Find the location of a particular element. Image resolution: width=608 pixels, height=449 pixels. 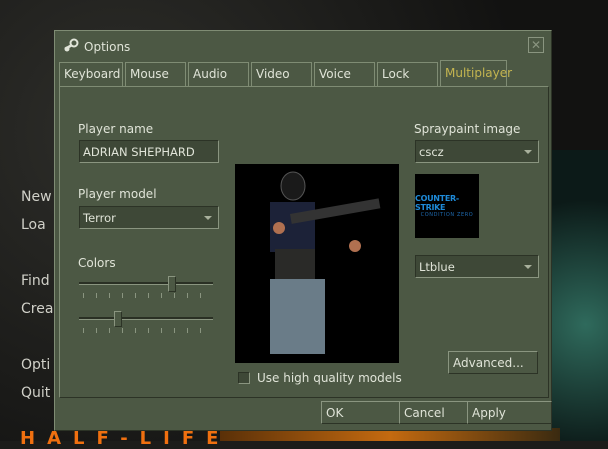

spray-color-value: Ltblue is located at coordinates (437, 267).